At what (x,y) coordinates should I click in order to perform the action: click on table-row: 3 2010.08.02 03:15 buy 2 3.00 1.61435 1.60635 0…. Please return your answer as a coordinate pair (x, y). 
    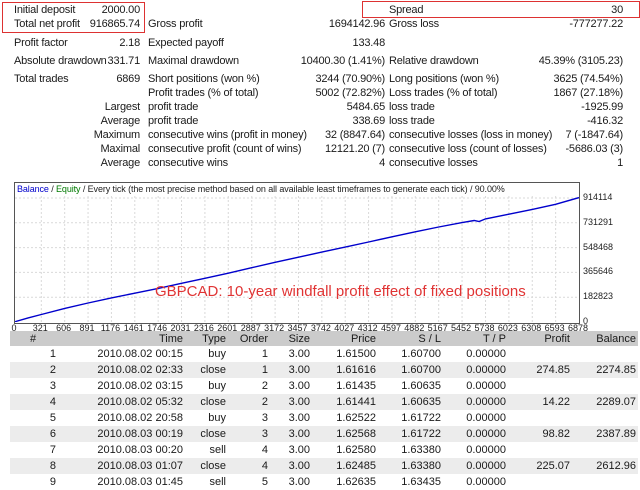
    Looking at the image, I should click on (324, 386).